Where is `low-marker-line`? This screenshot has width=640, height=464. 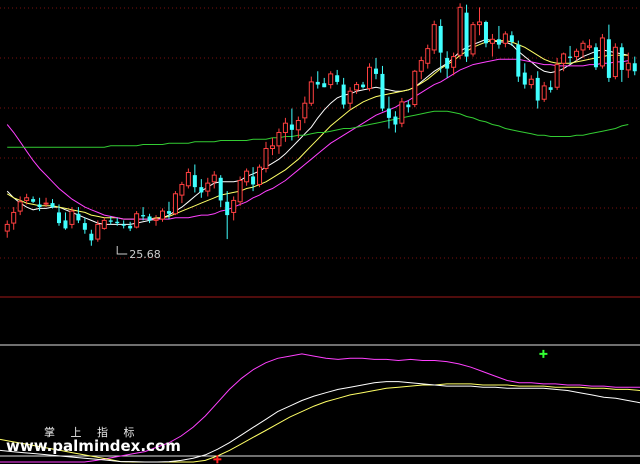 low-marker-line is located at coordinates (122, 250).